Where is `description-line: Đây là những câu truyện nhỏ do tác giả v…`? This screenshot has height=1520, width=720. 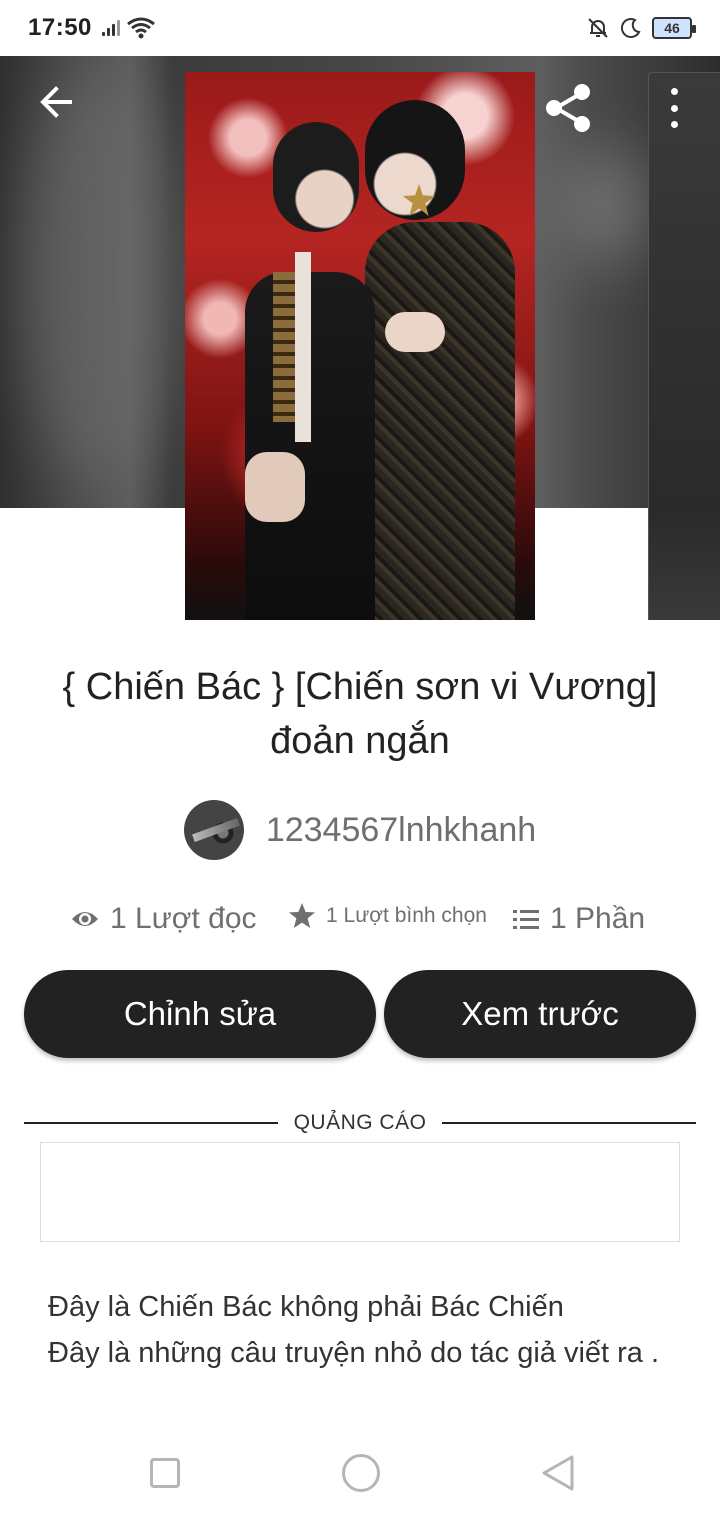
description-line: Đây là những câu truyện nhỏ do tác giả v… is located at coordinates (354, 1353).